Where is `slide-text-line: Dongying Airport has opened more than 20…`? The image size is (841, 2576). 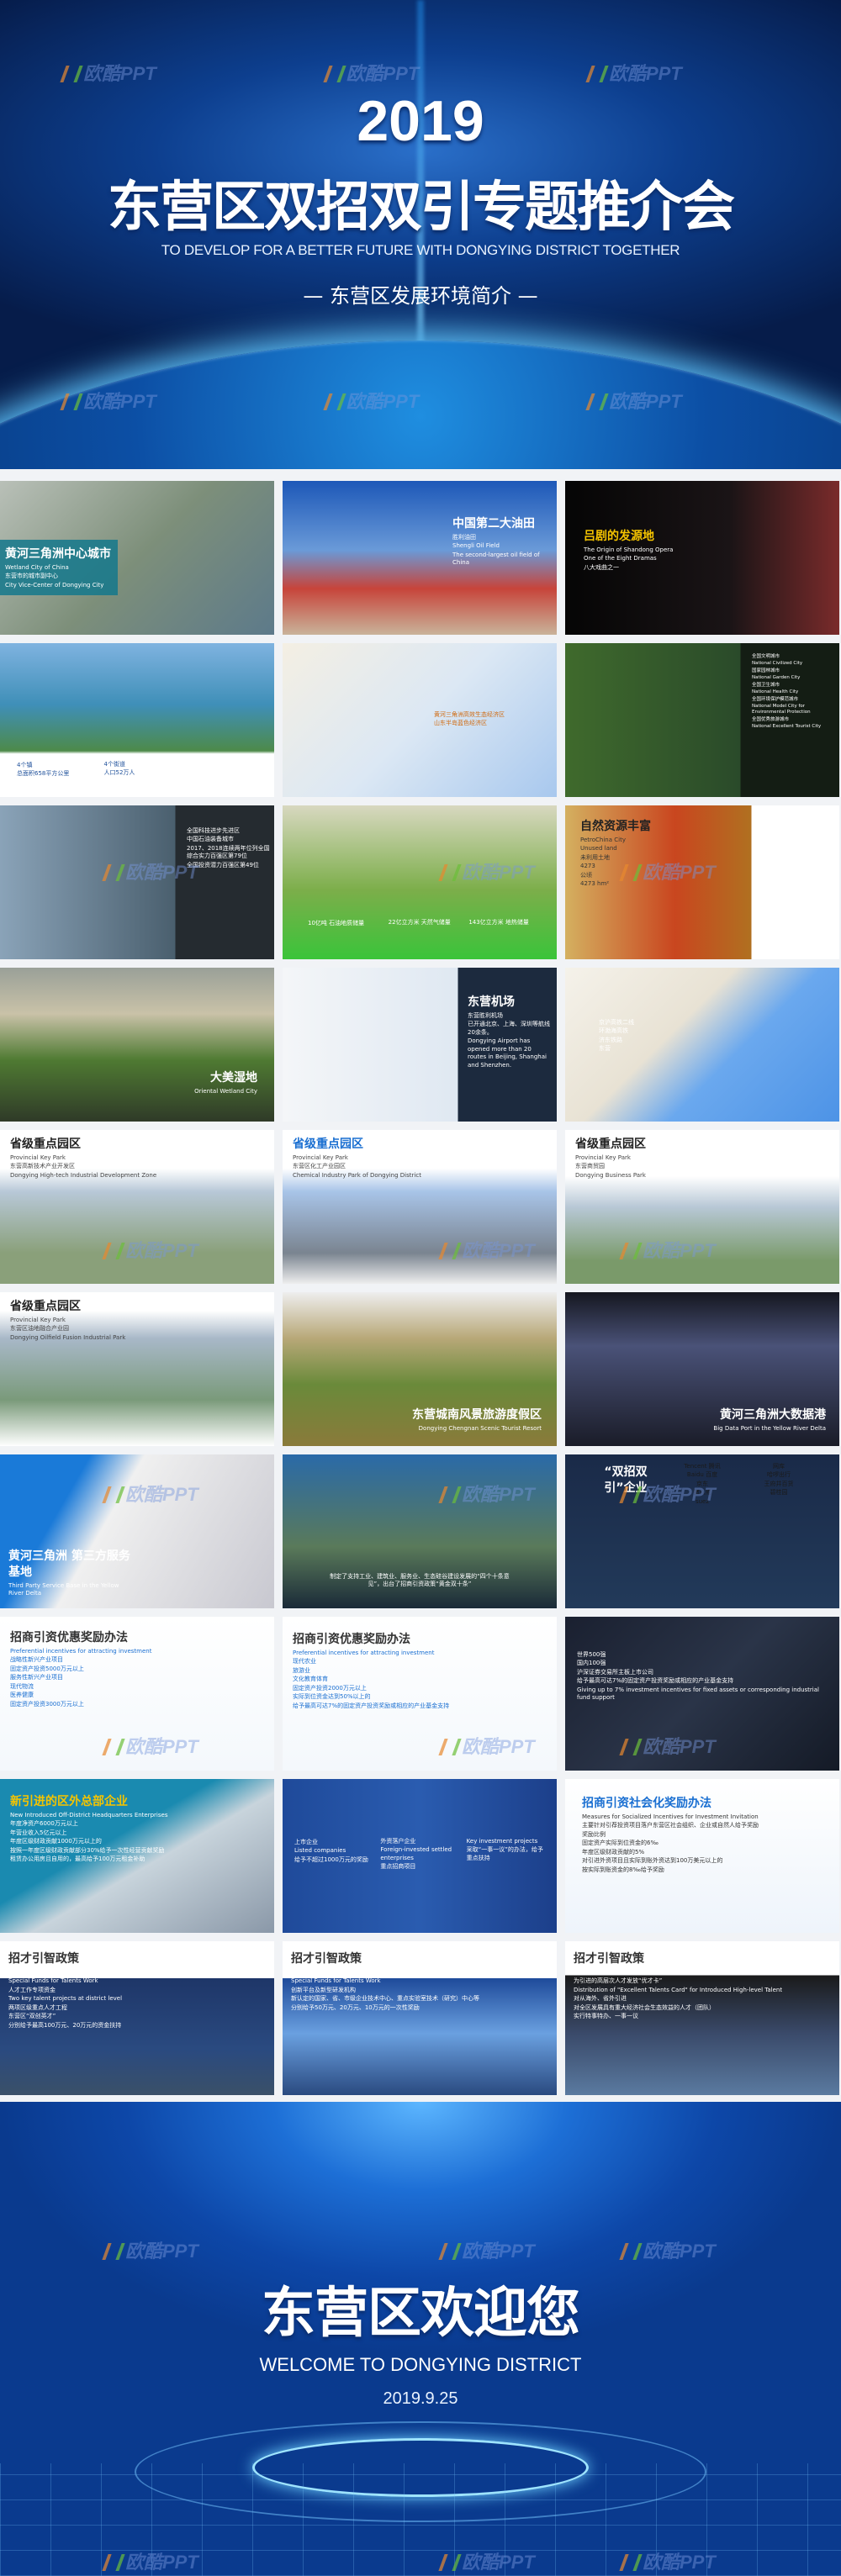
slide-text-line: Dongying Airport has opened more than 20… is located at coordinates (507, 1053).